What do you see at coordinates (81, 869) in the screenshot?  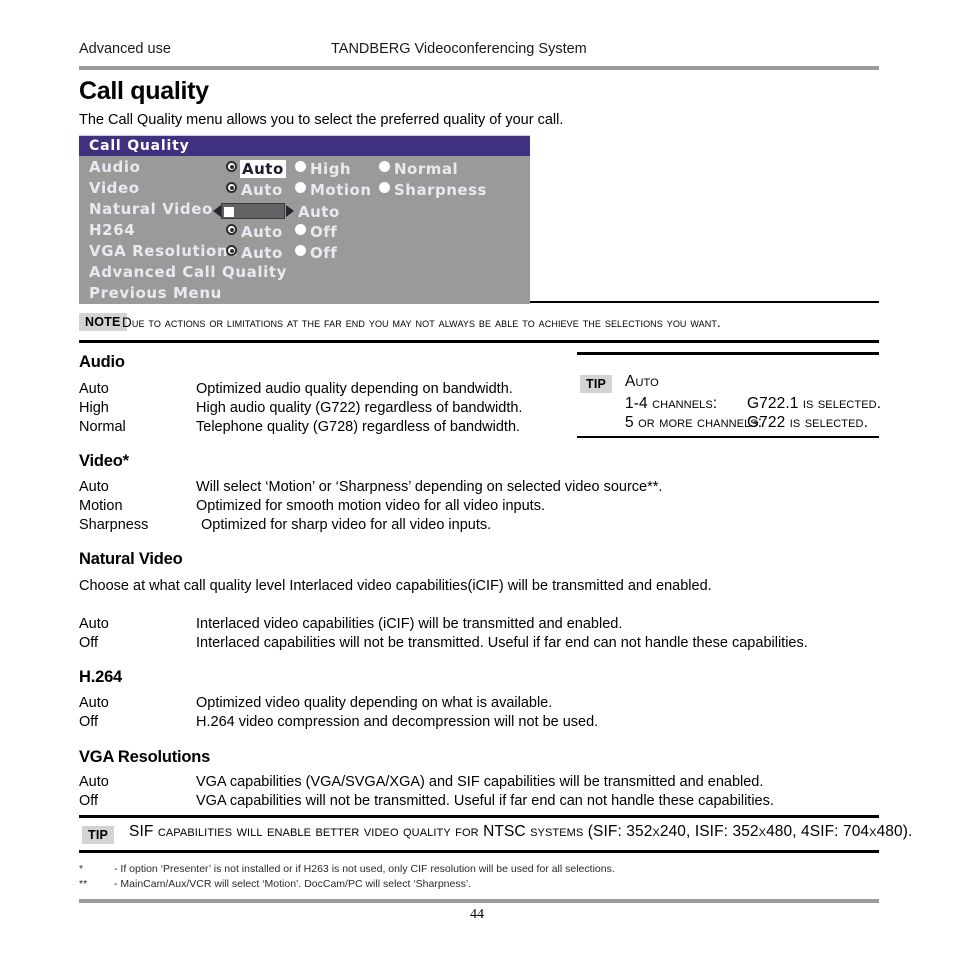 I see `footnote-mark: *` at bounding box center [81, 869].